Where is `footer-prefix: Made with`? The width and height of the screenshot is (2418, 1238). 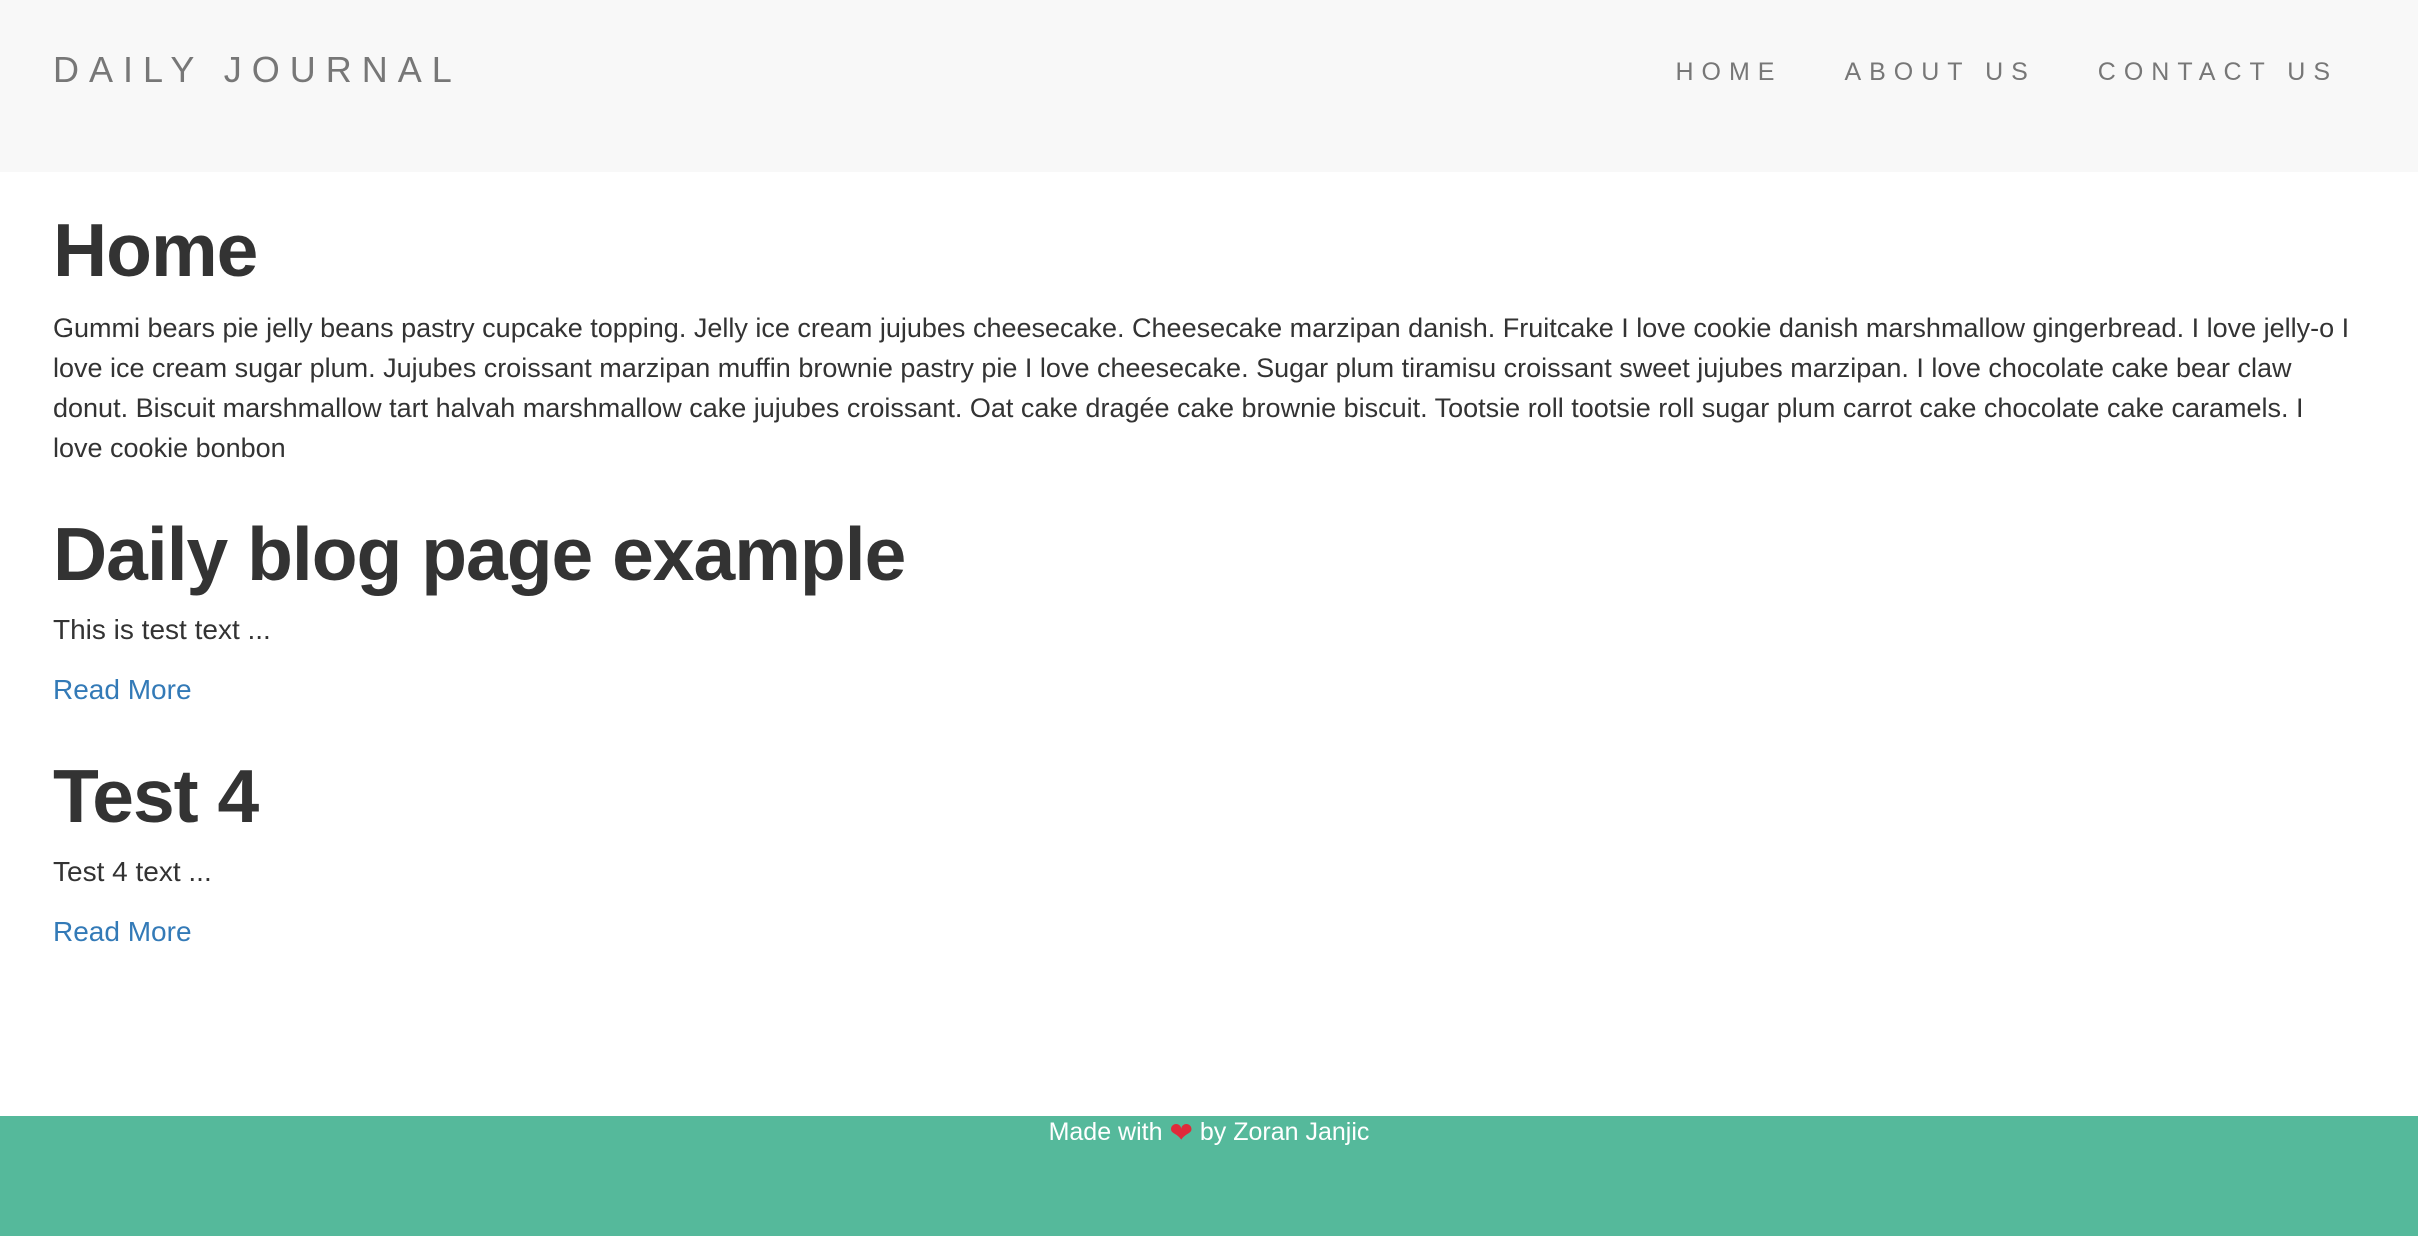
footer-prefix: Made with is located at coordinates (1105, 1132).